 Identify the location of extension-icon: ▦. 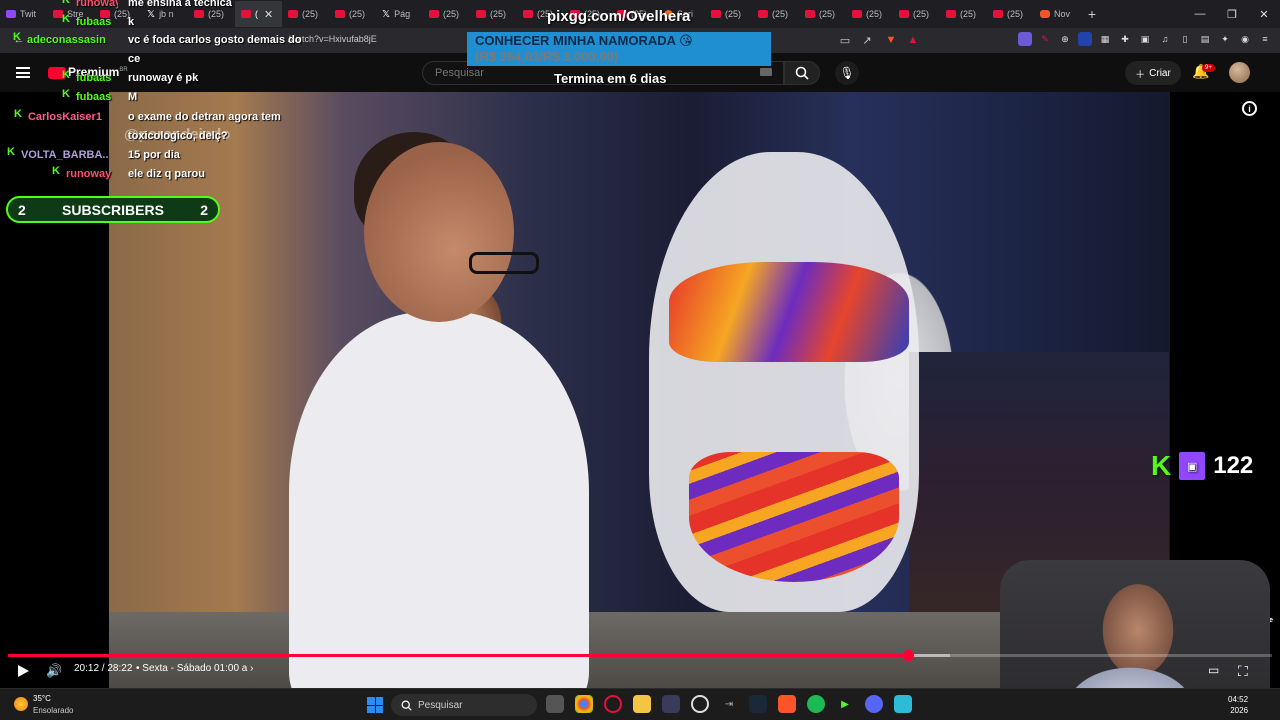
(1105, 39).